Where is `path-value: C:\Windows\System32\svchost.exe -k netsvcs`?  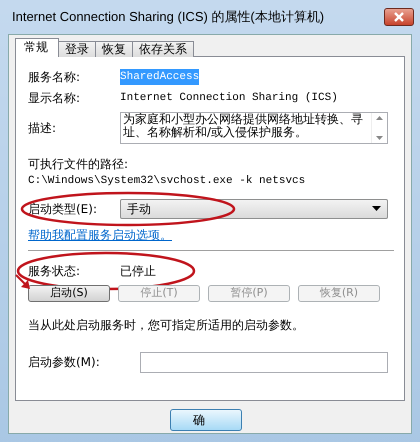 path-value: C:\Windows\System32\svchost.exe -k netsvcs is located at coordinates (167, 181).